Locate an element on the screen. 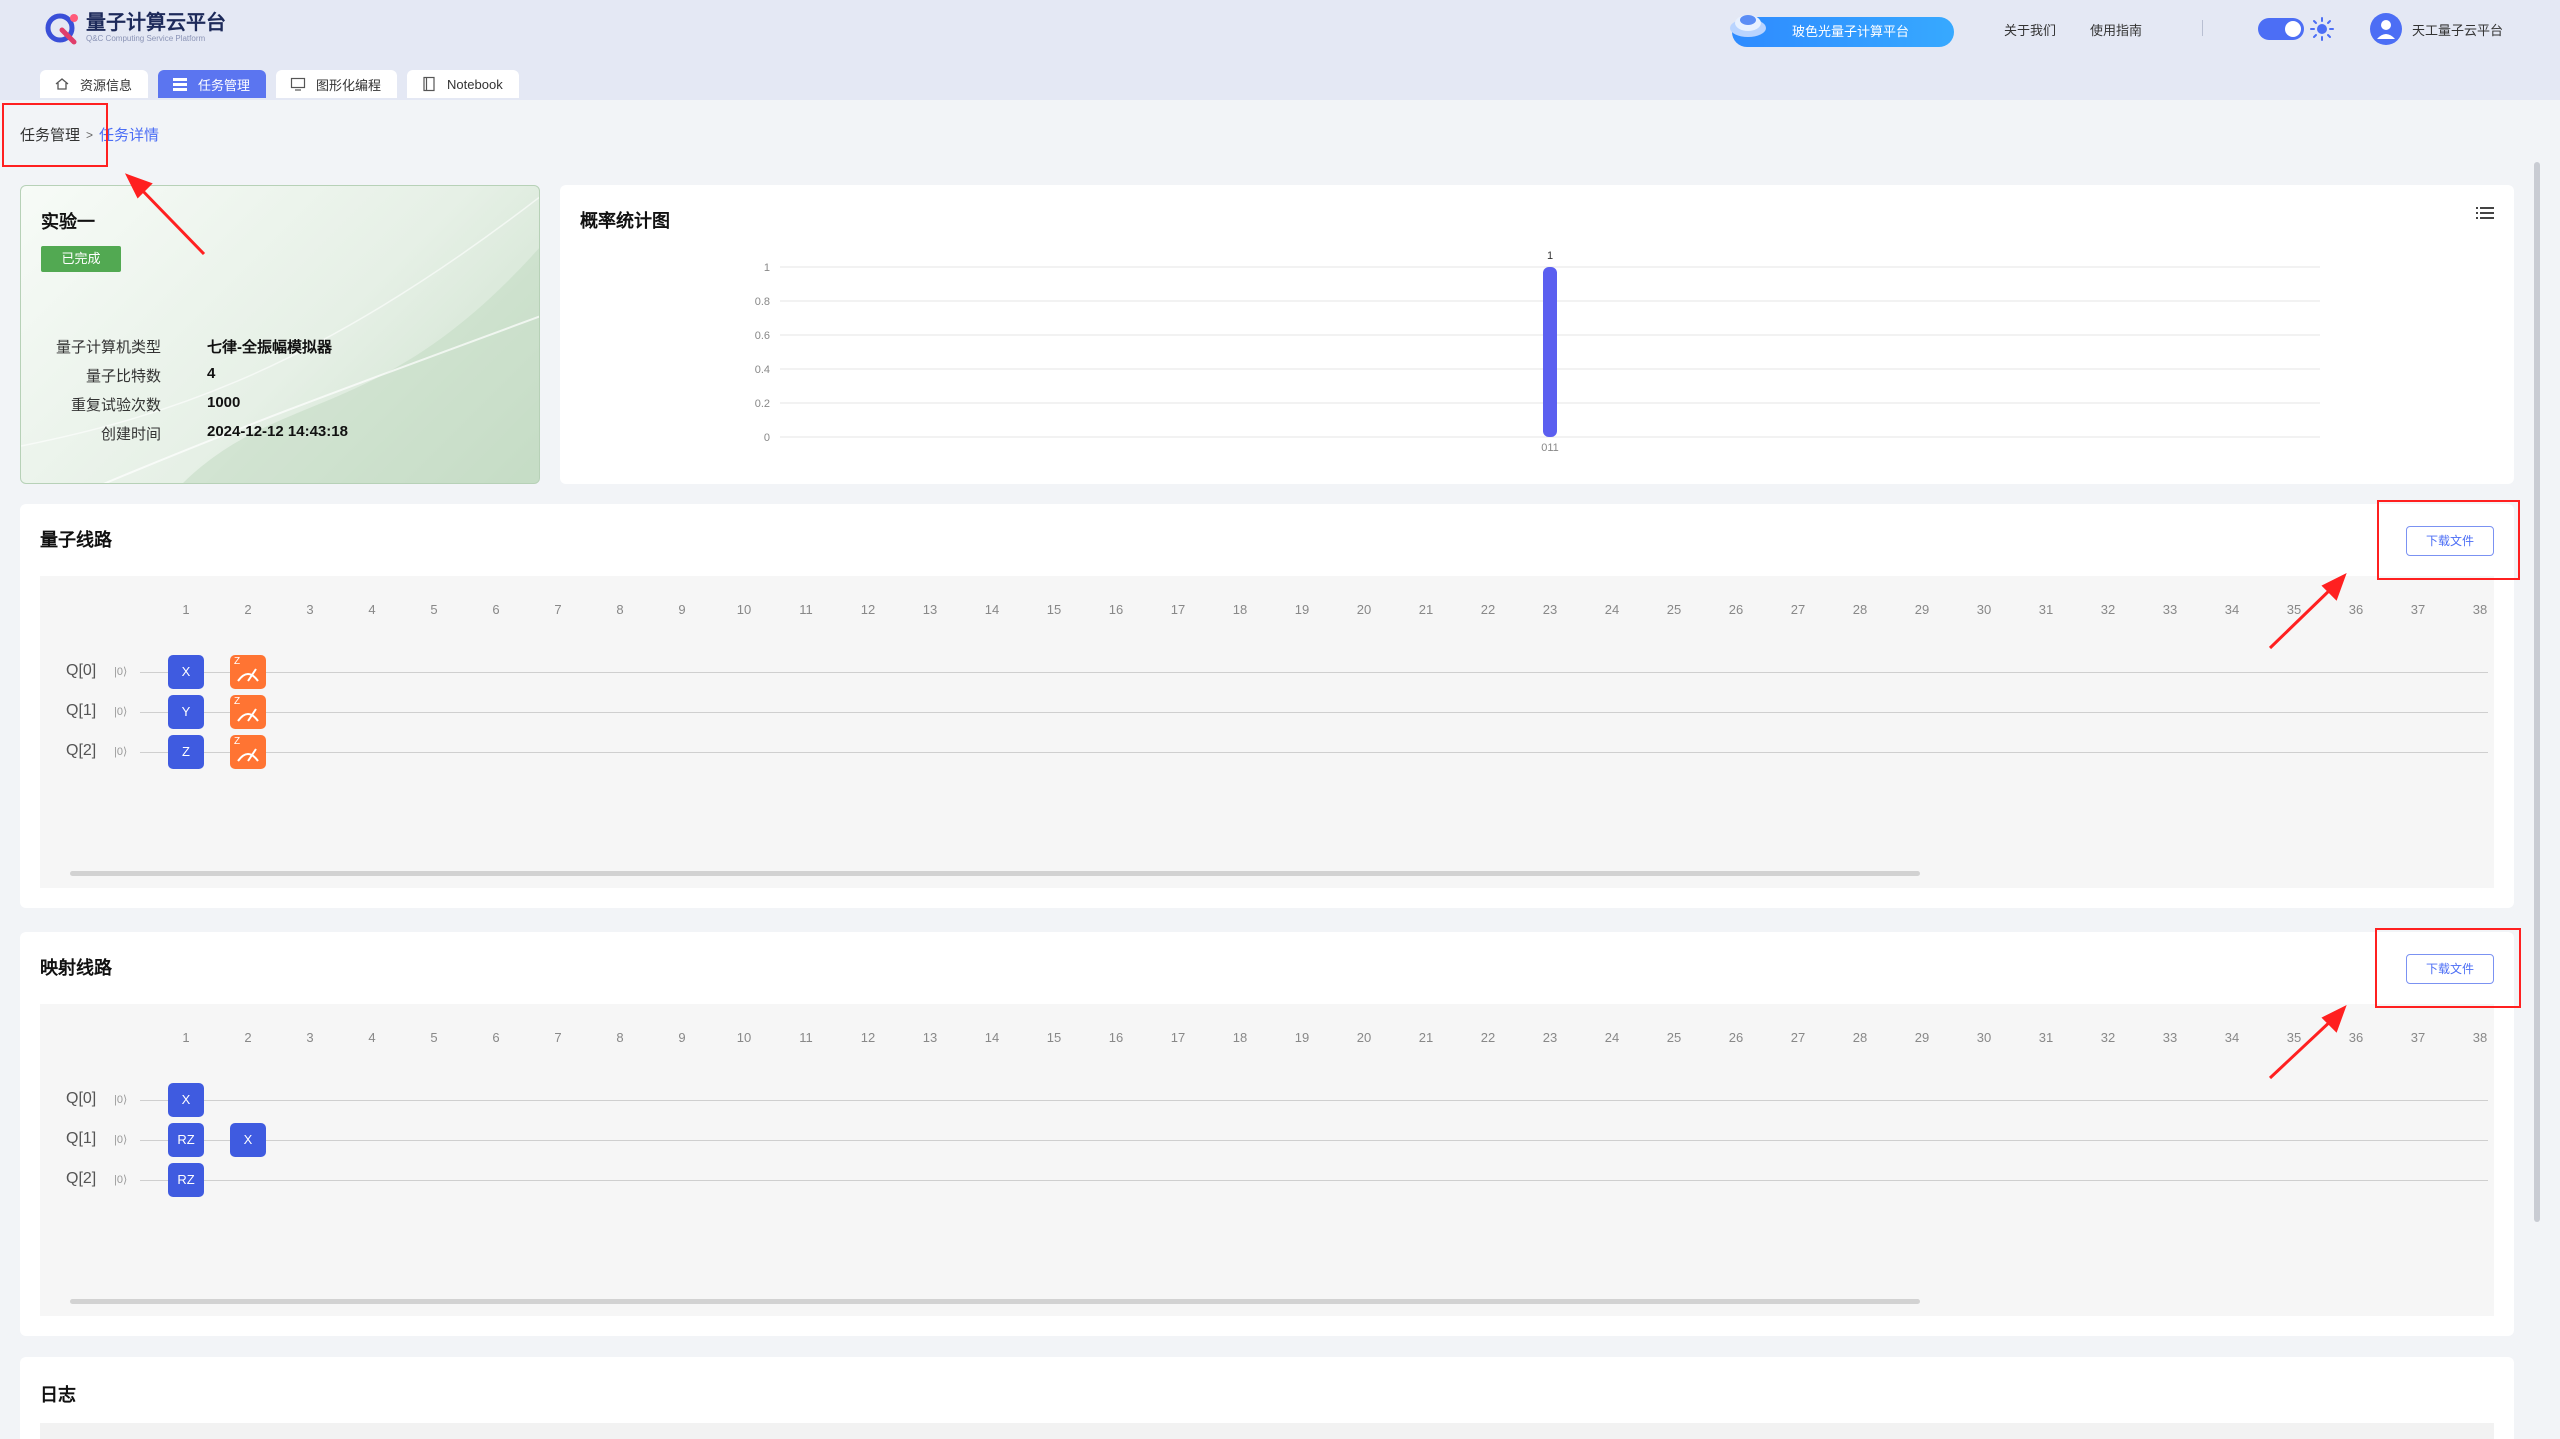  chart-menu-icon is located at coordinates (2485, 213).